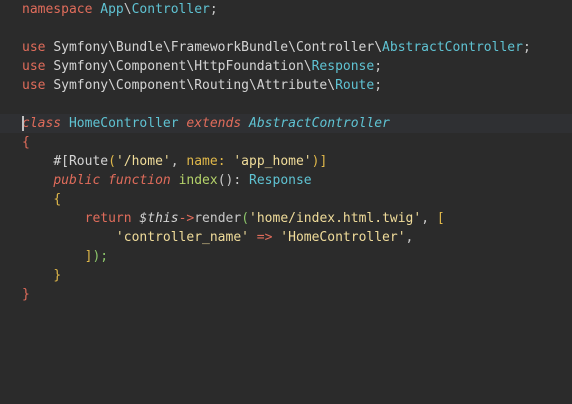  What do you see at coordinates (159, 218) in the screenshot?
I see `this-variable: $this` at bounding box center [159, 218].